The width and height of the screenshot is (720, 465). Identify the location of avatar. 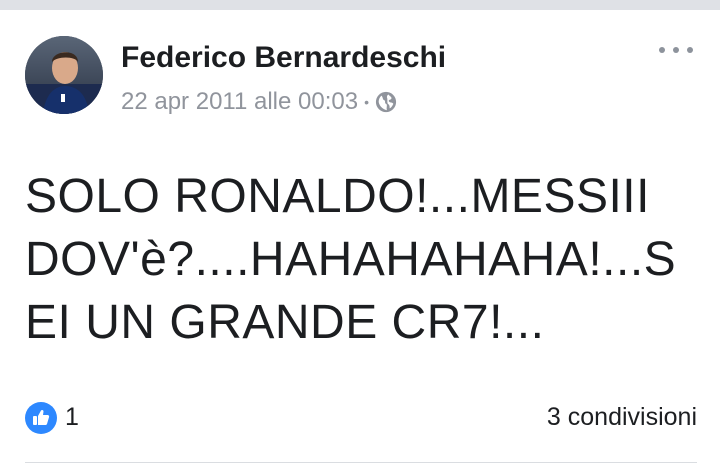
(64, 75).